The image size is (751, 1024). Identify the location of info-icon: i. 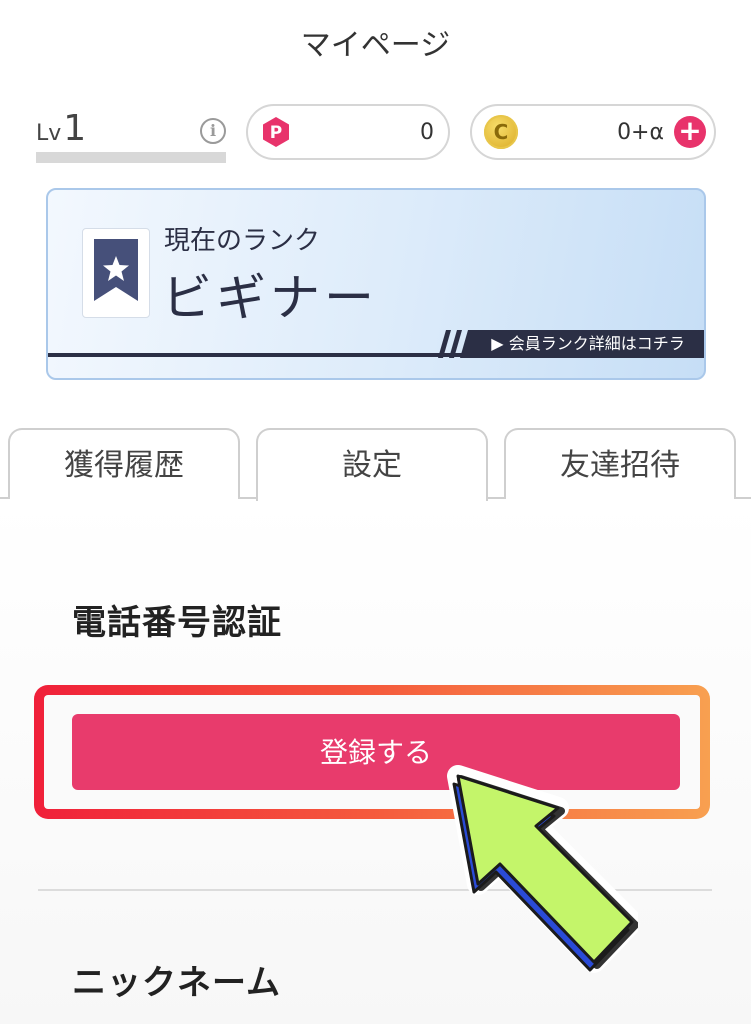
(213, 131).